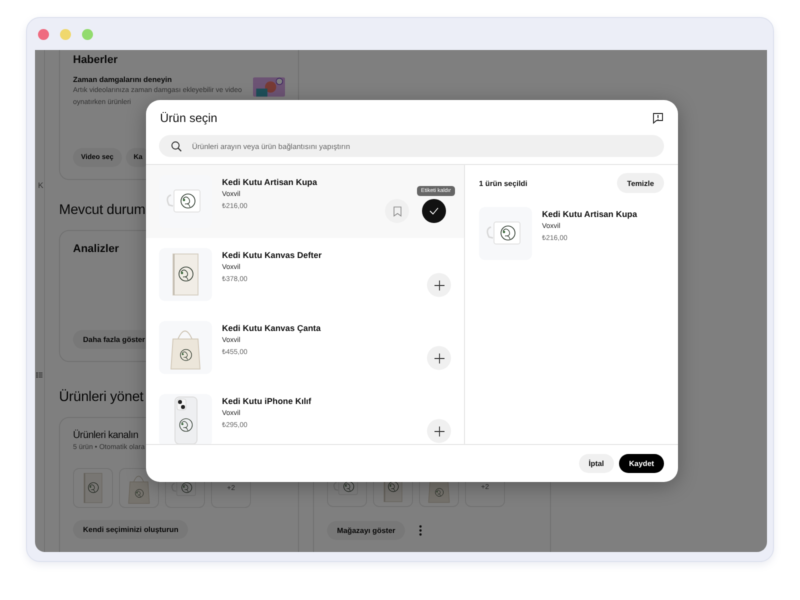  Describe the element at coordinates (189, 118) in the screenshot. I see `dialog-title: Ürün seçin` at that location.